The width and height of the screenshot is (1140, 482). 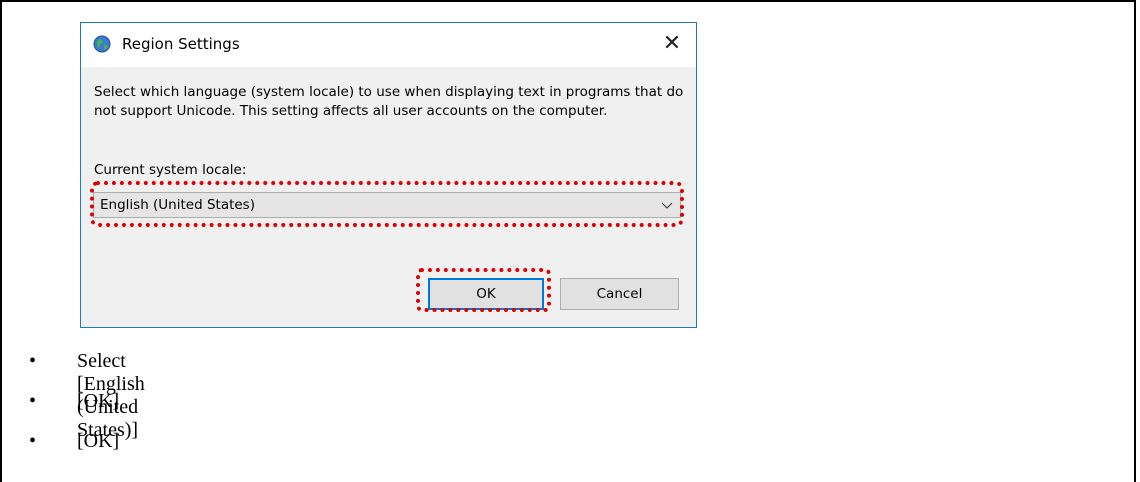 I want to click on cancel-button: Cancel, so click(x=619, y=294).